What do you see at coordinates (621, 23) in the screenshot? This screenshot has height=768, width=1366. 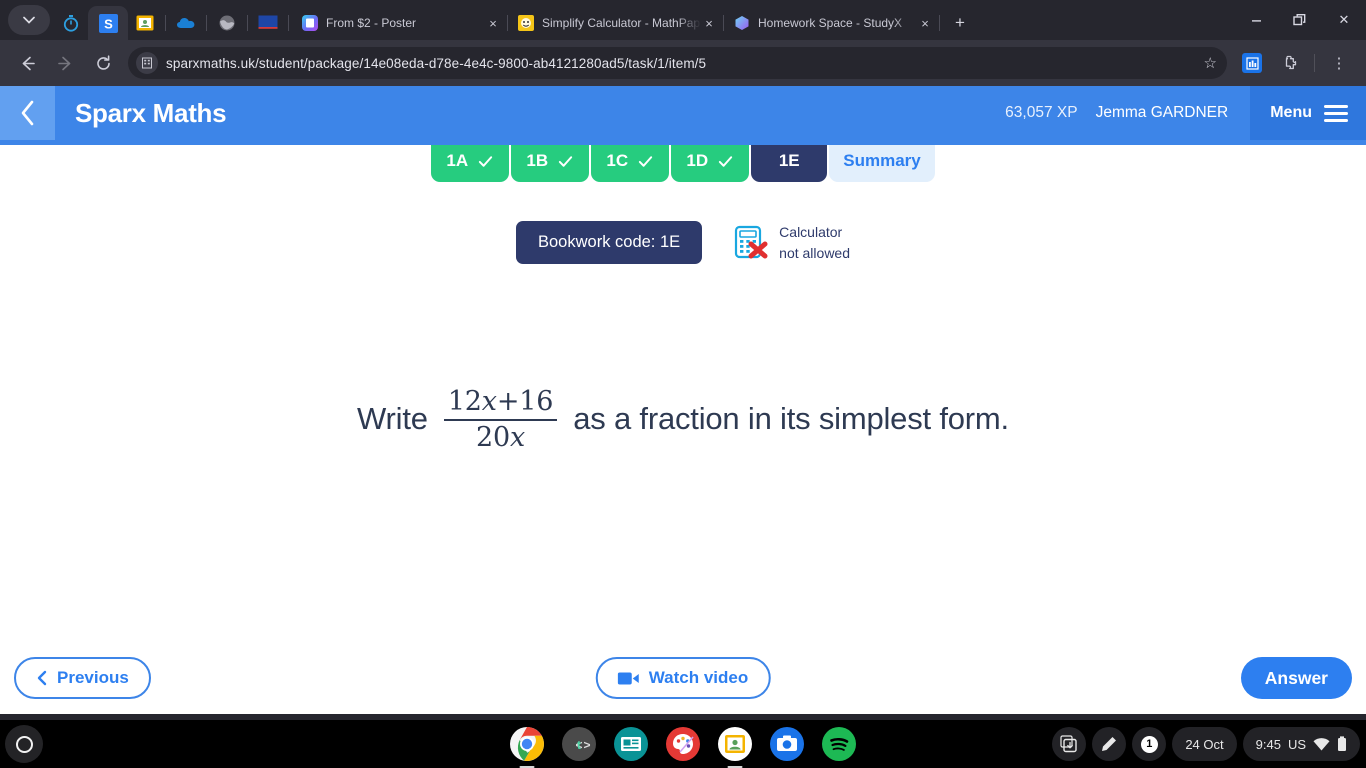 I see `browser-tab-title: Simplify Calculator - MathPapa` at bounding box center [621, 23].